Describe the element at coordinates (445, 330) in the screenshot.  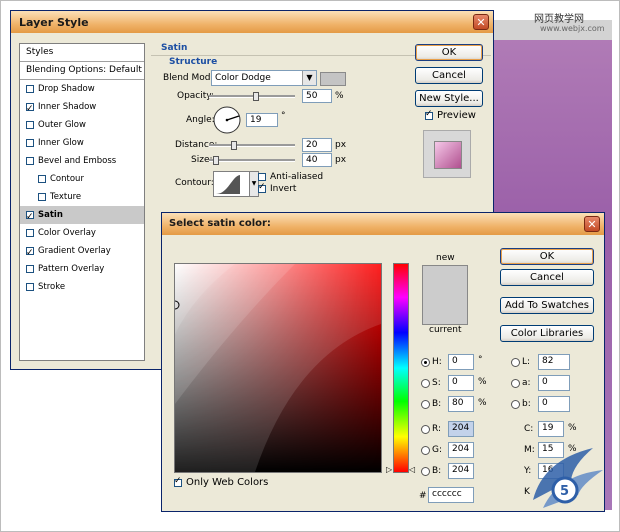
I see `current-color-label: current` at that location.